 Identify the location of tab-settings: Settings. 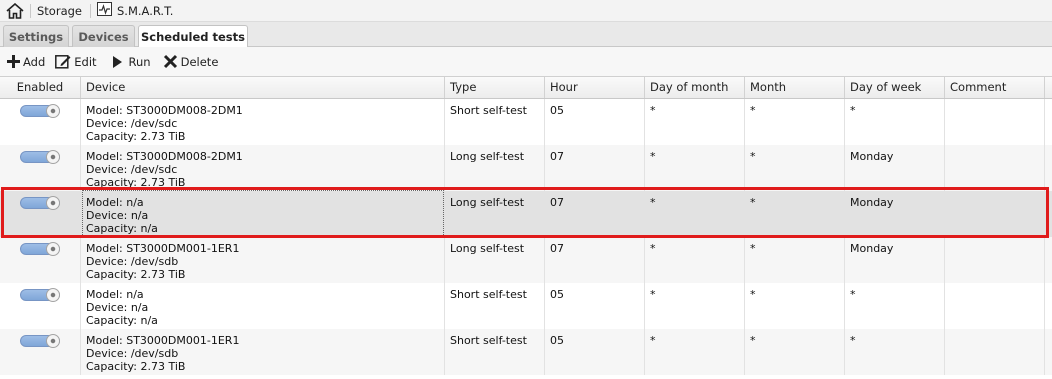
(36, 36).